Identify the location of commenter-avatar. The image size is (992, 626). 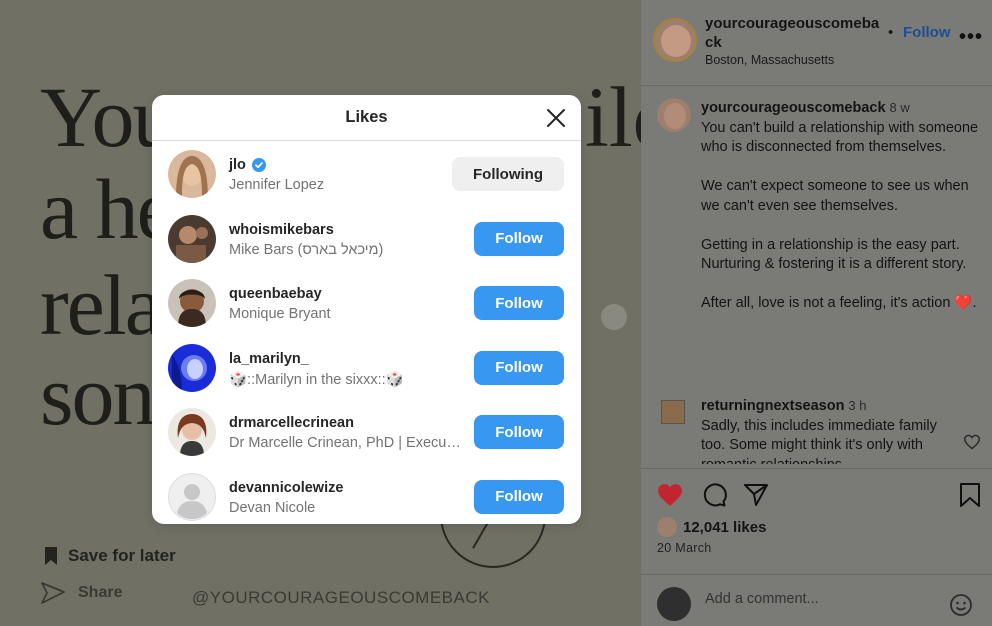
(673, 412).